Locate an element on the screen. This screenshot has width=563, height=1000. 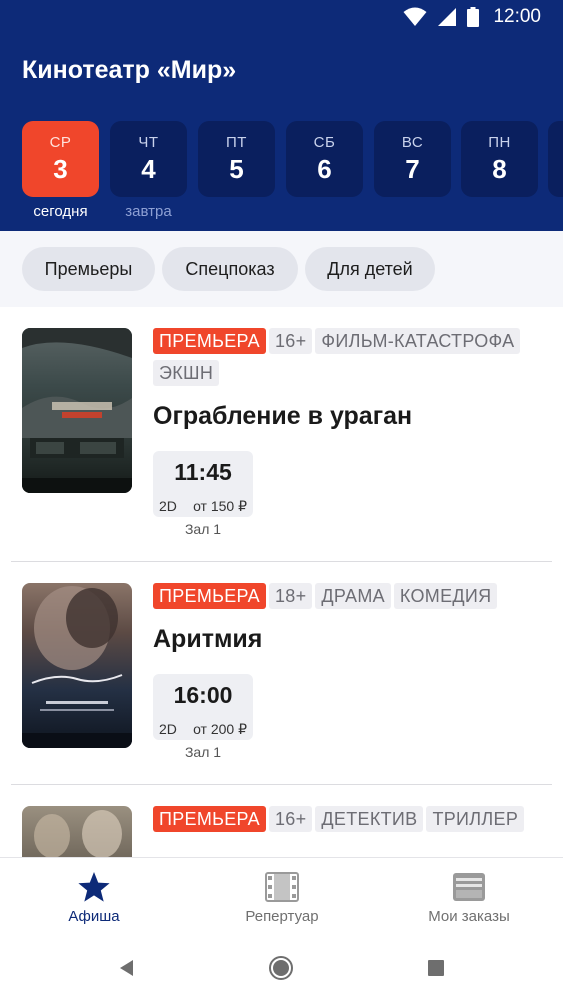
nav-tab-orders: Мои заказы is located at coordinates (469, 898).